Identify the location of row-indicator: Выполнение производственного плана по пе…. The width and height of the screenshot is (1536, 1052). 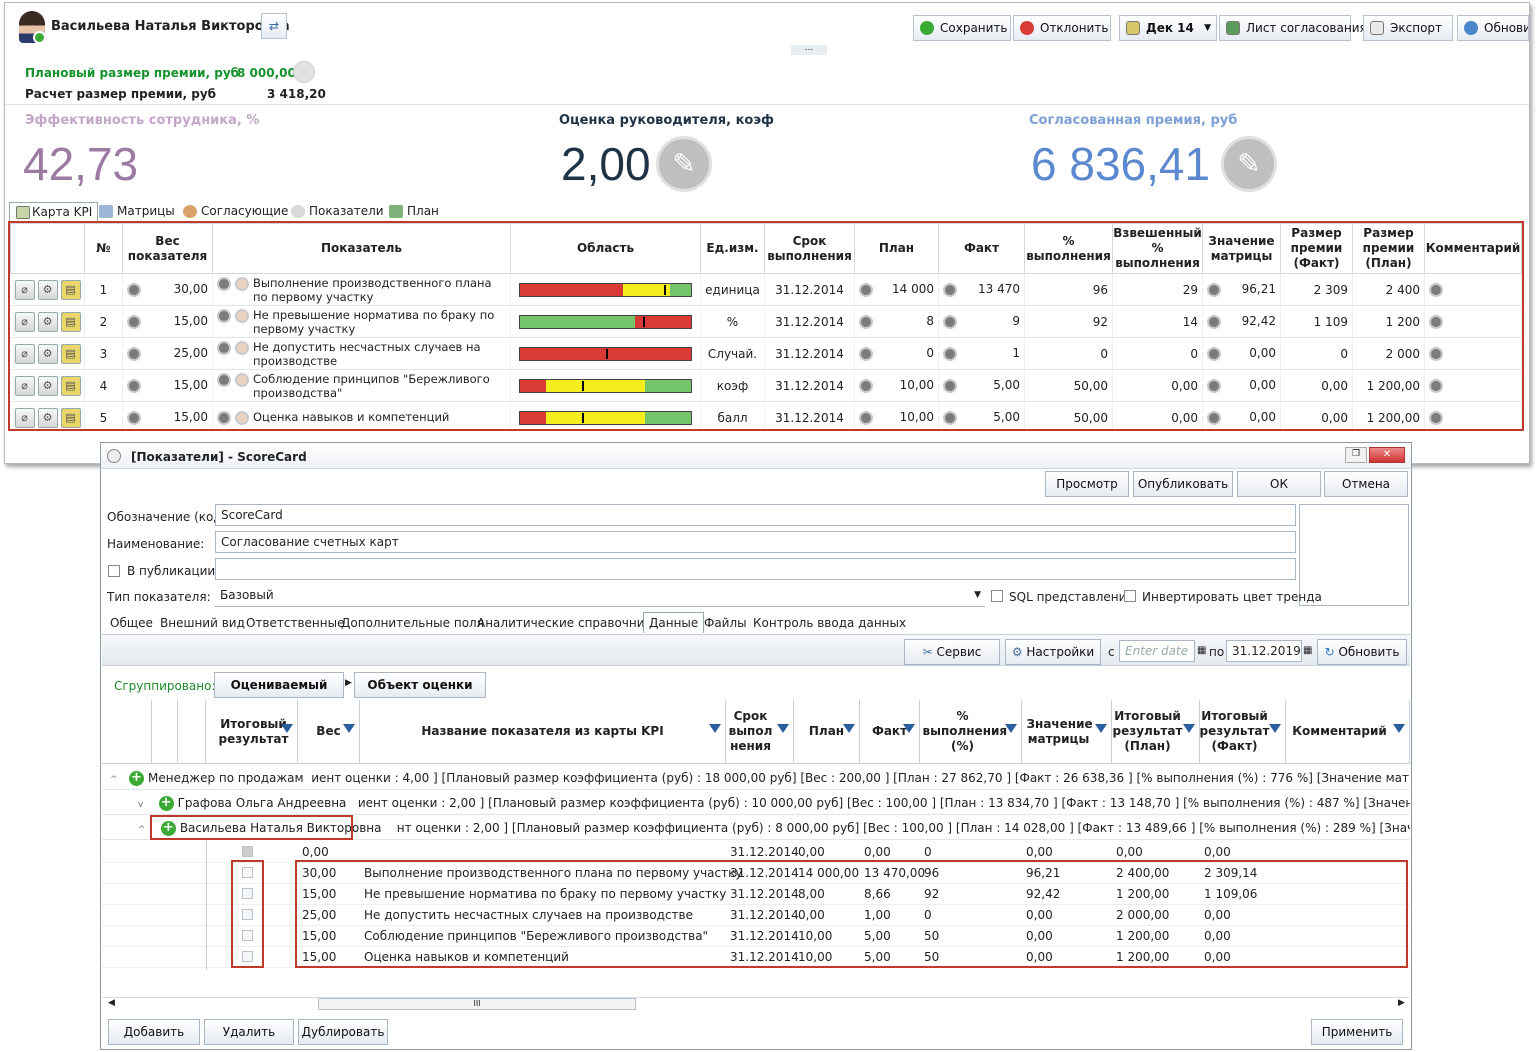
(361, 289).